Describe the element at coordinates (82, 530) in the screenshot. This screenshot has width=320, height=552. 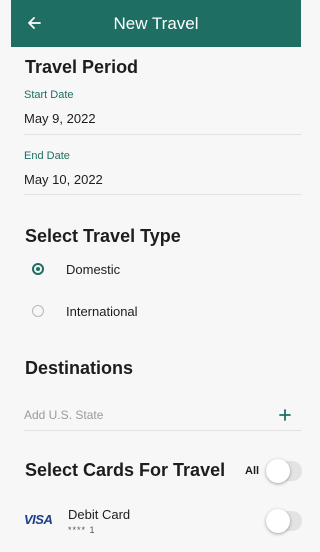
I see `card-number: **** 1` at that location.